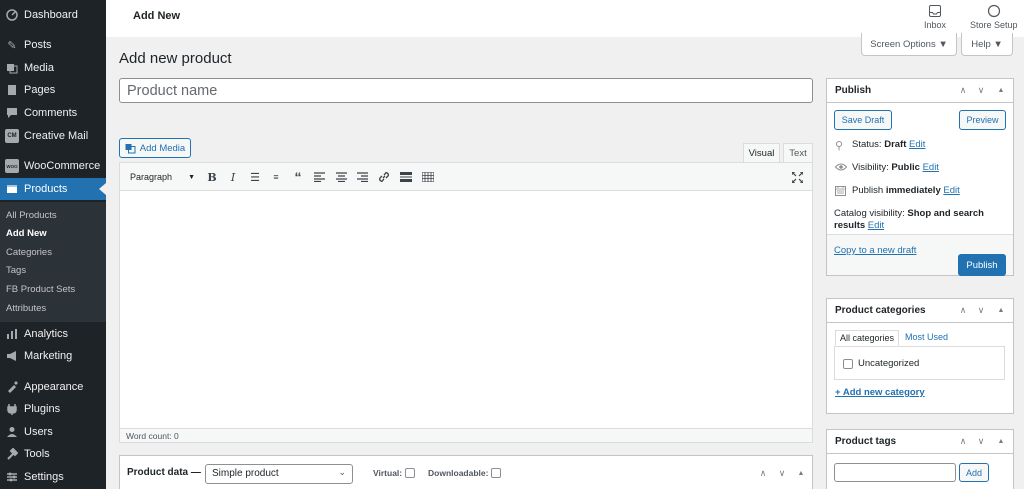  I want to click on publish-label: Publish, so click(868, 190).